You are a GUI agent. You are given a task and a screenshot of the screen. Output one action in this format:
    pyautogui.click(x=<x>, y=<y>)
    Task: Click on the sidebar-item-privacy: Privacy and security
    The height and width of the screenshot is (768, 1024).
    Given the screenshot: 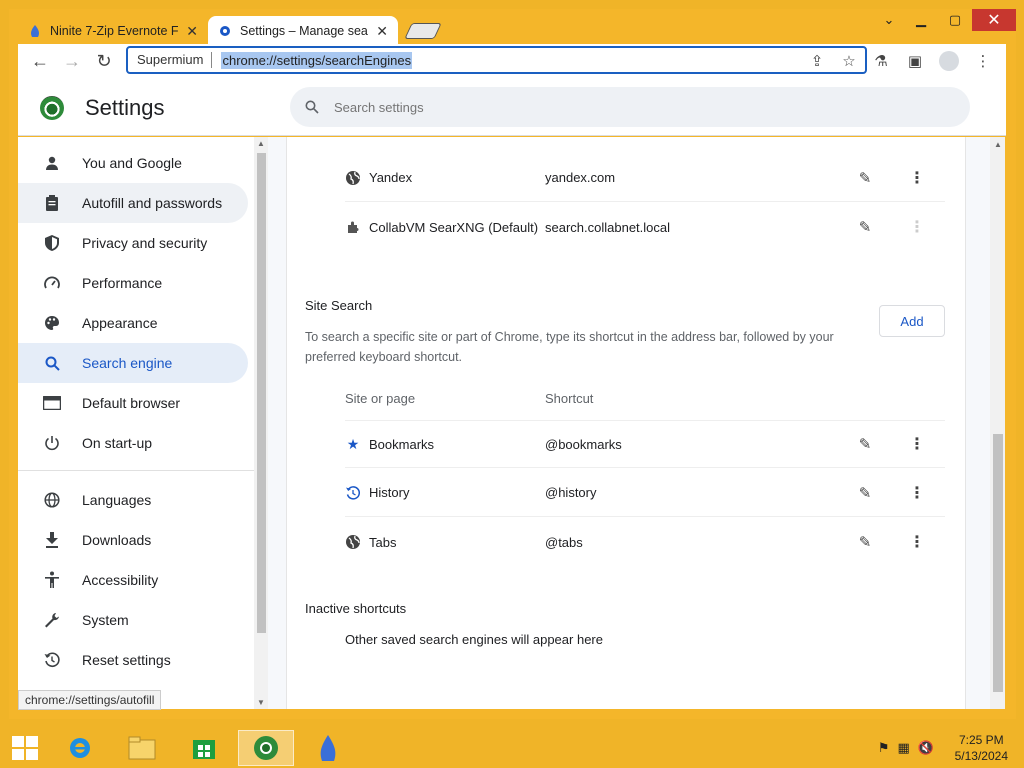 What is the action you would take?
    pyautogui.click(x=133, y=243)
    